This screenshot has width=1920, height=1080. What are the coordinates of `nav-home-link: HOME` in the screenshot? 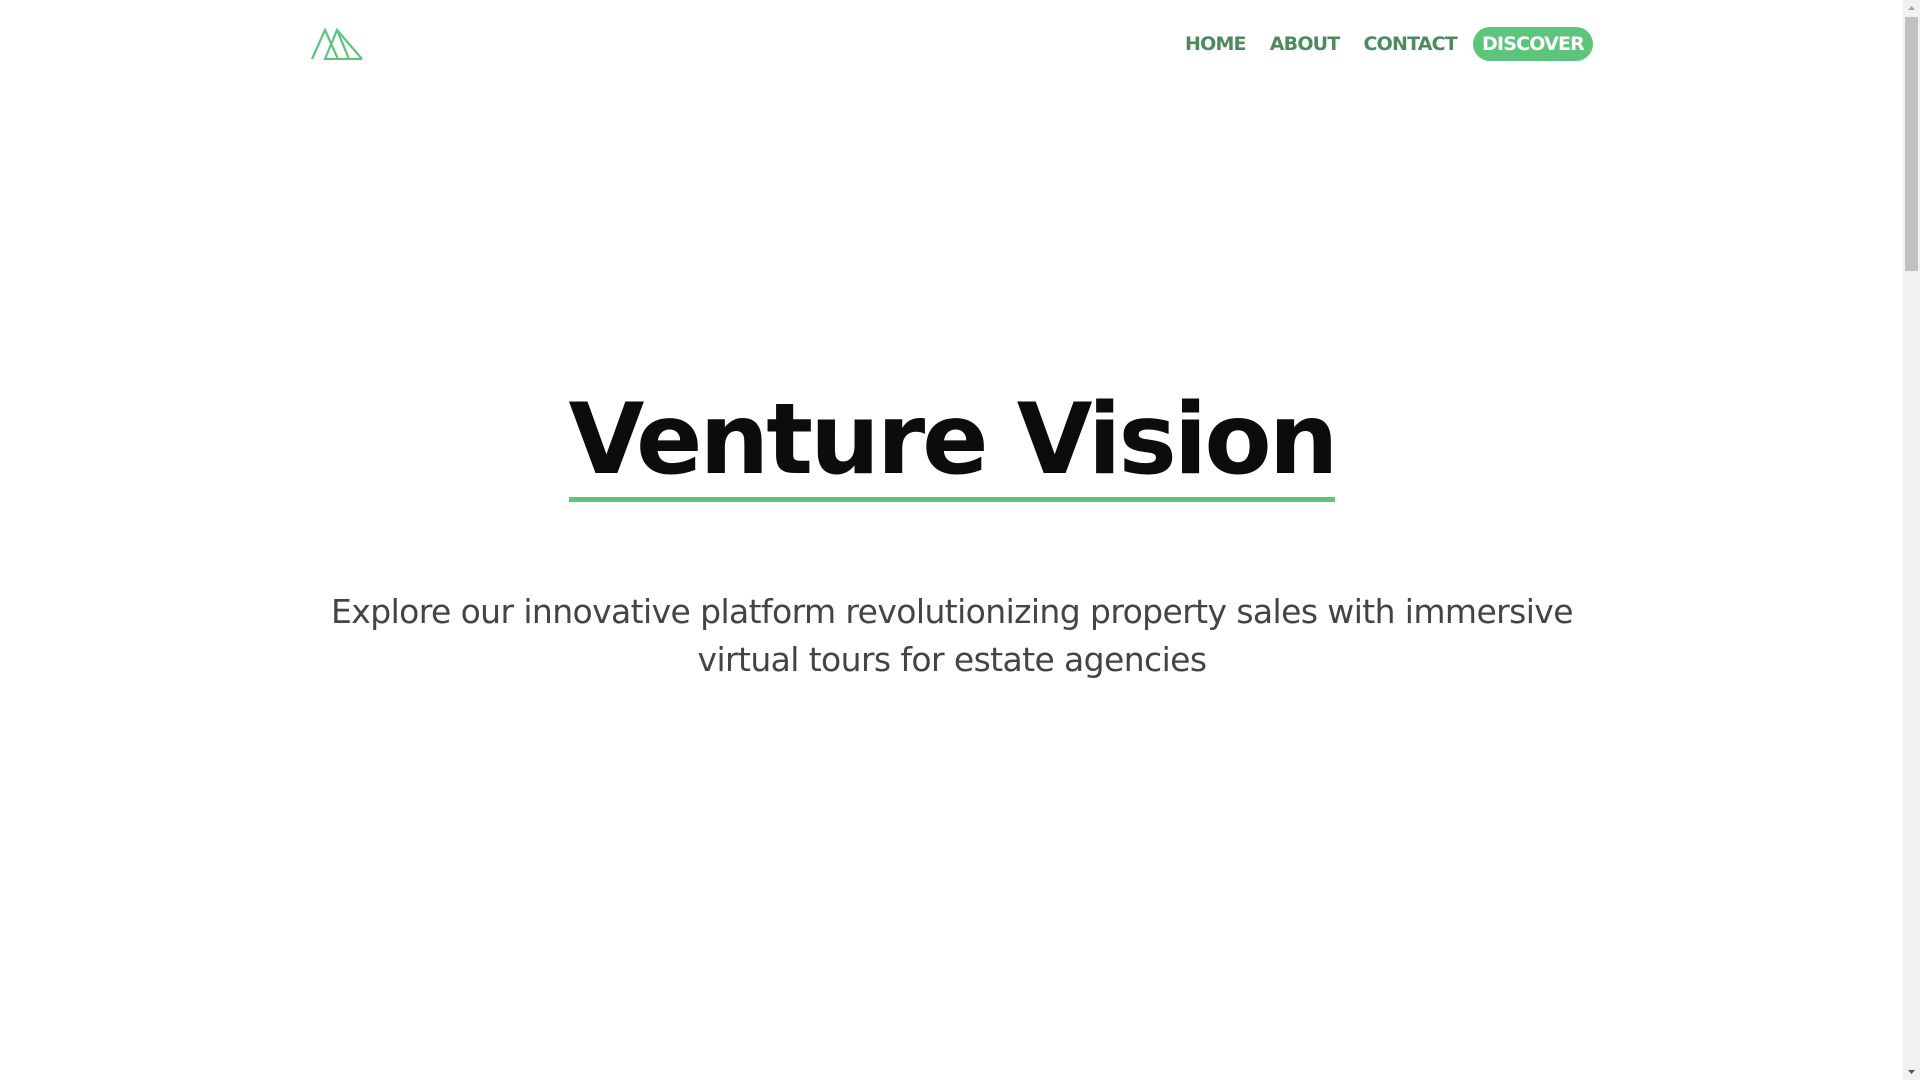 It's located at (1215, 44).